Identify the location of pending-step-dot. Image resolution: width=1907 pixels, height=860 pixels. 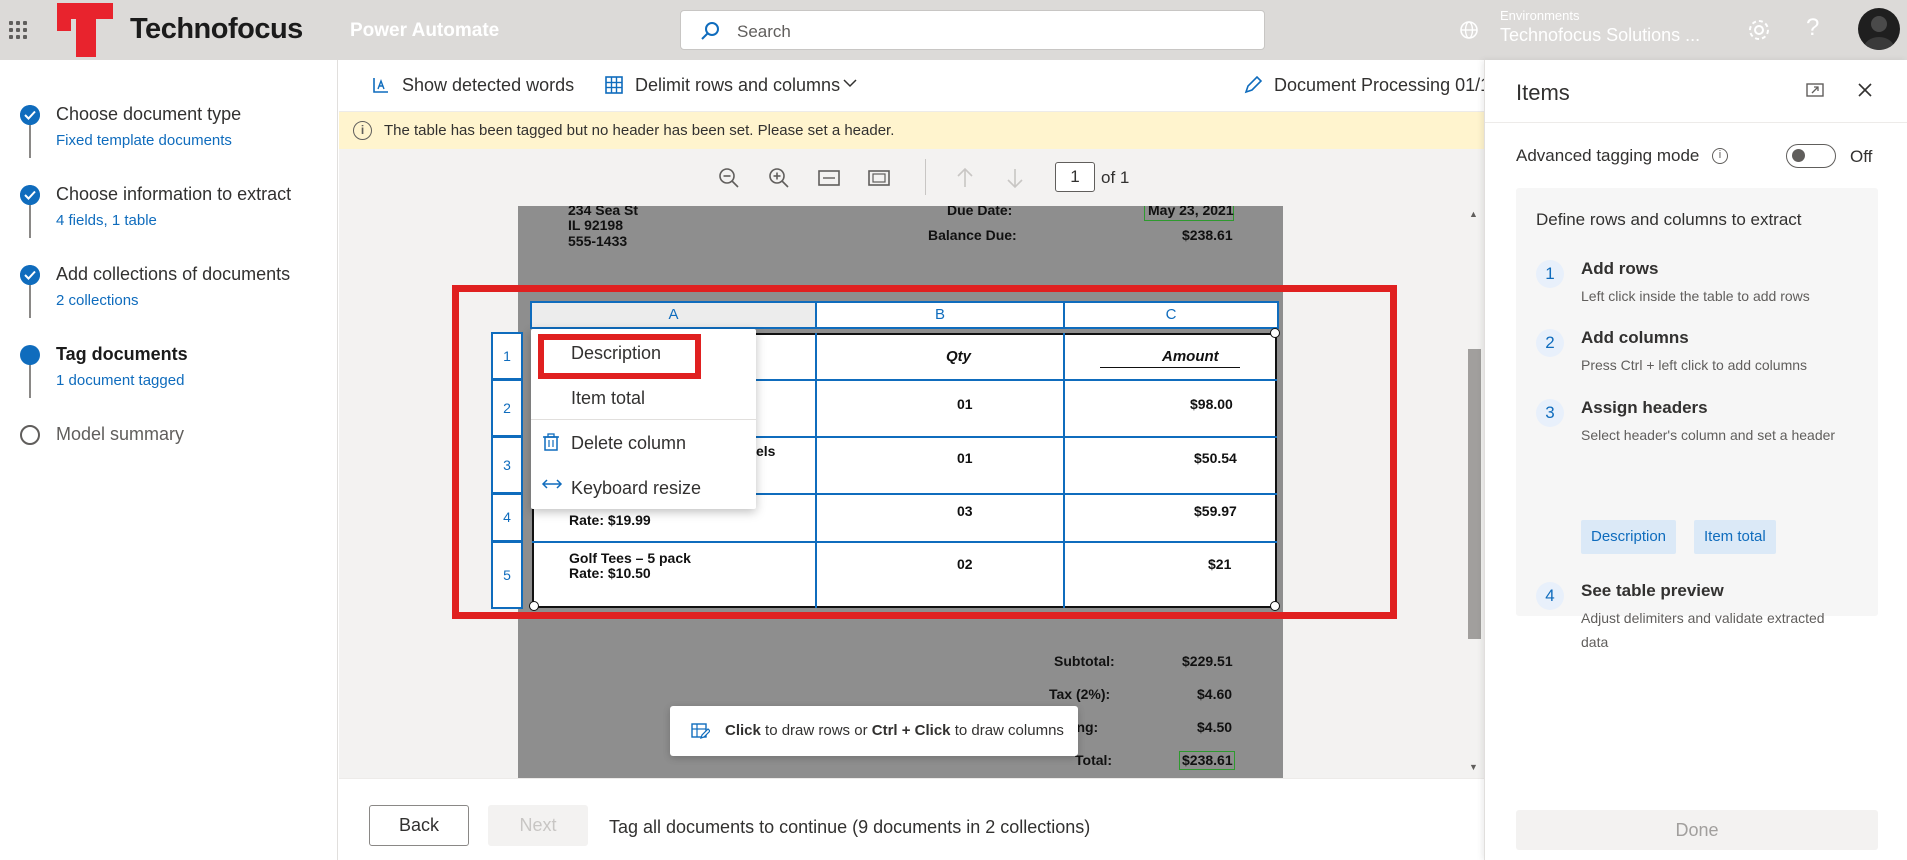
(30, 435).